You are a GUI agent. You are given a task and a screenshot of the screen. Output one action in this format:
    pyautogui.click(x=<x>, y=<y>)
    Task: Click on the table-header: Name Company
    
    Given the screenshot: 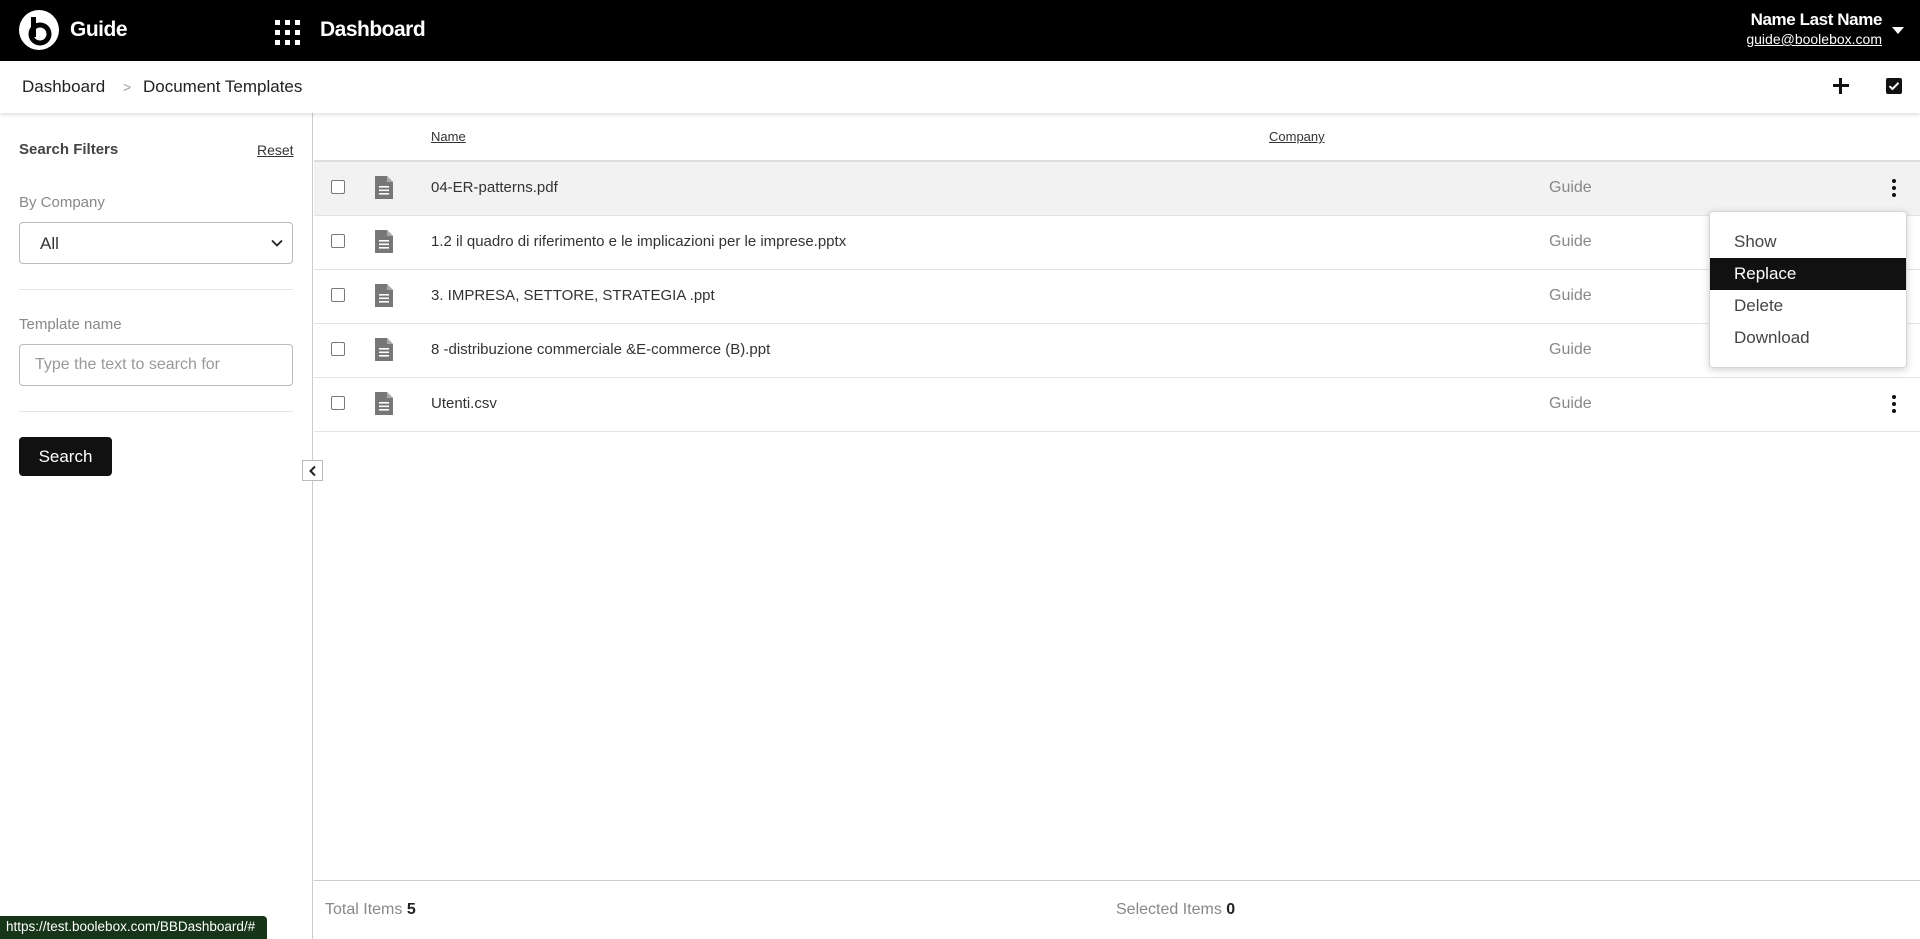 What is the action you would take?
    pyautogui.click(x=1117, y=137)
    